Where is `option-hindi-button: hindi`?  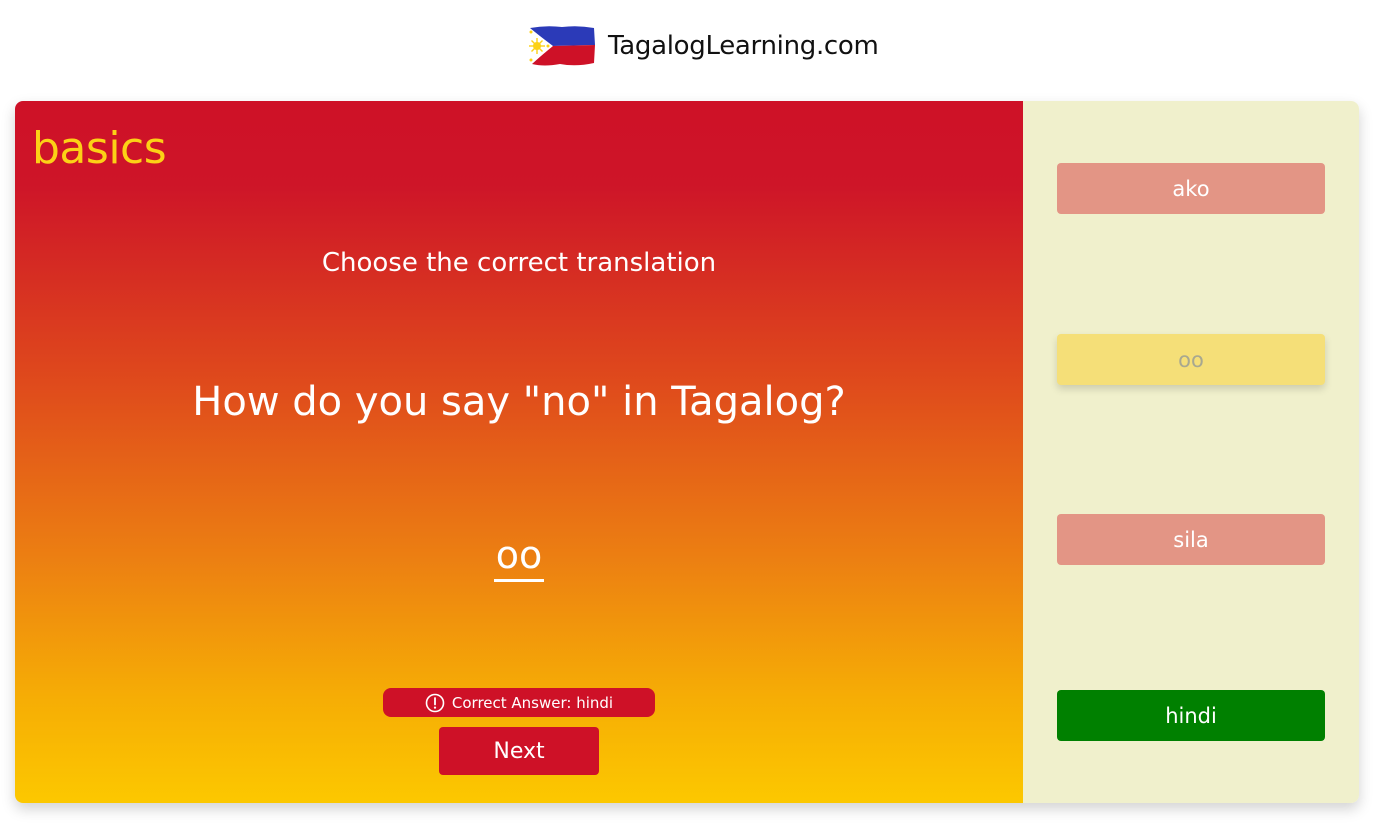 option-hindi-button: hindi is located at coordinates (1191, 715).